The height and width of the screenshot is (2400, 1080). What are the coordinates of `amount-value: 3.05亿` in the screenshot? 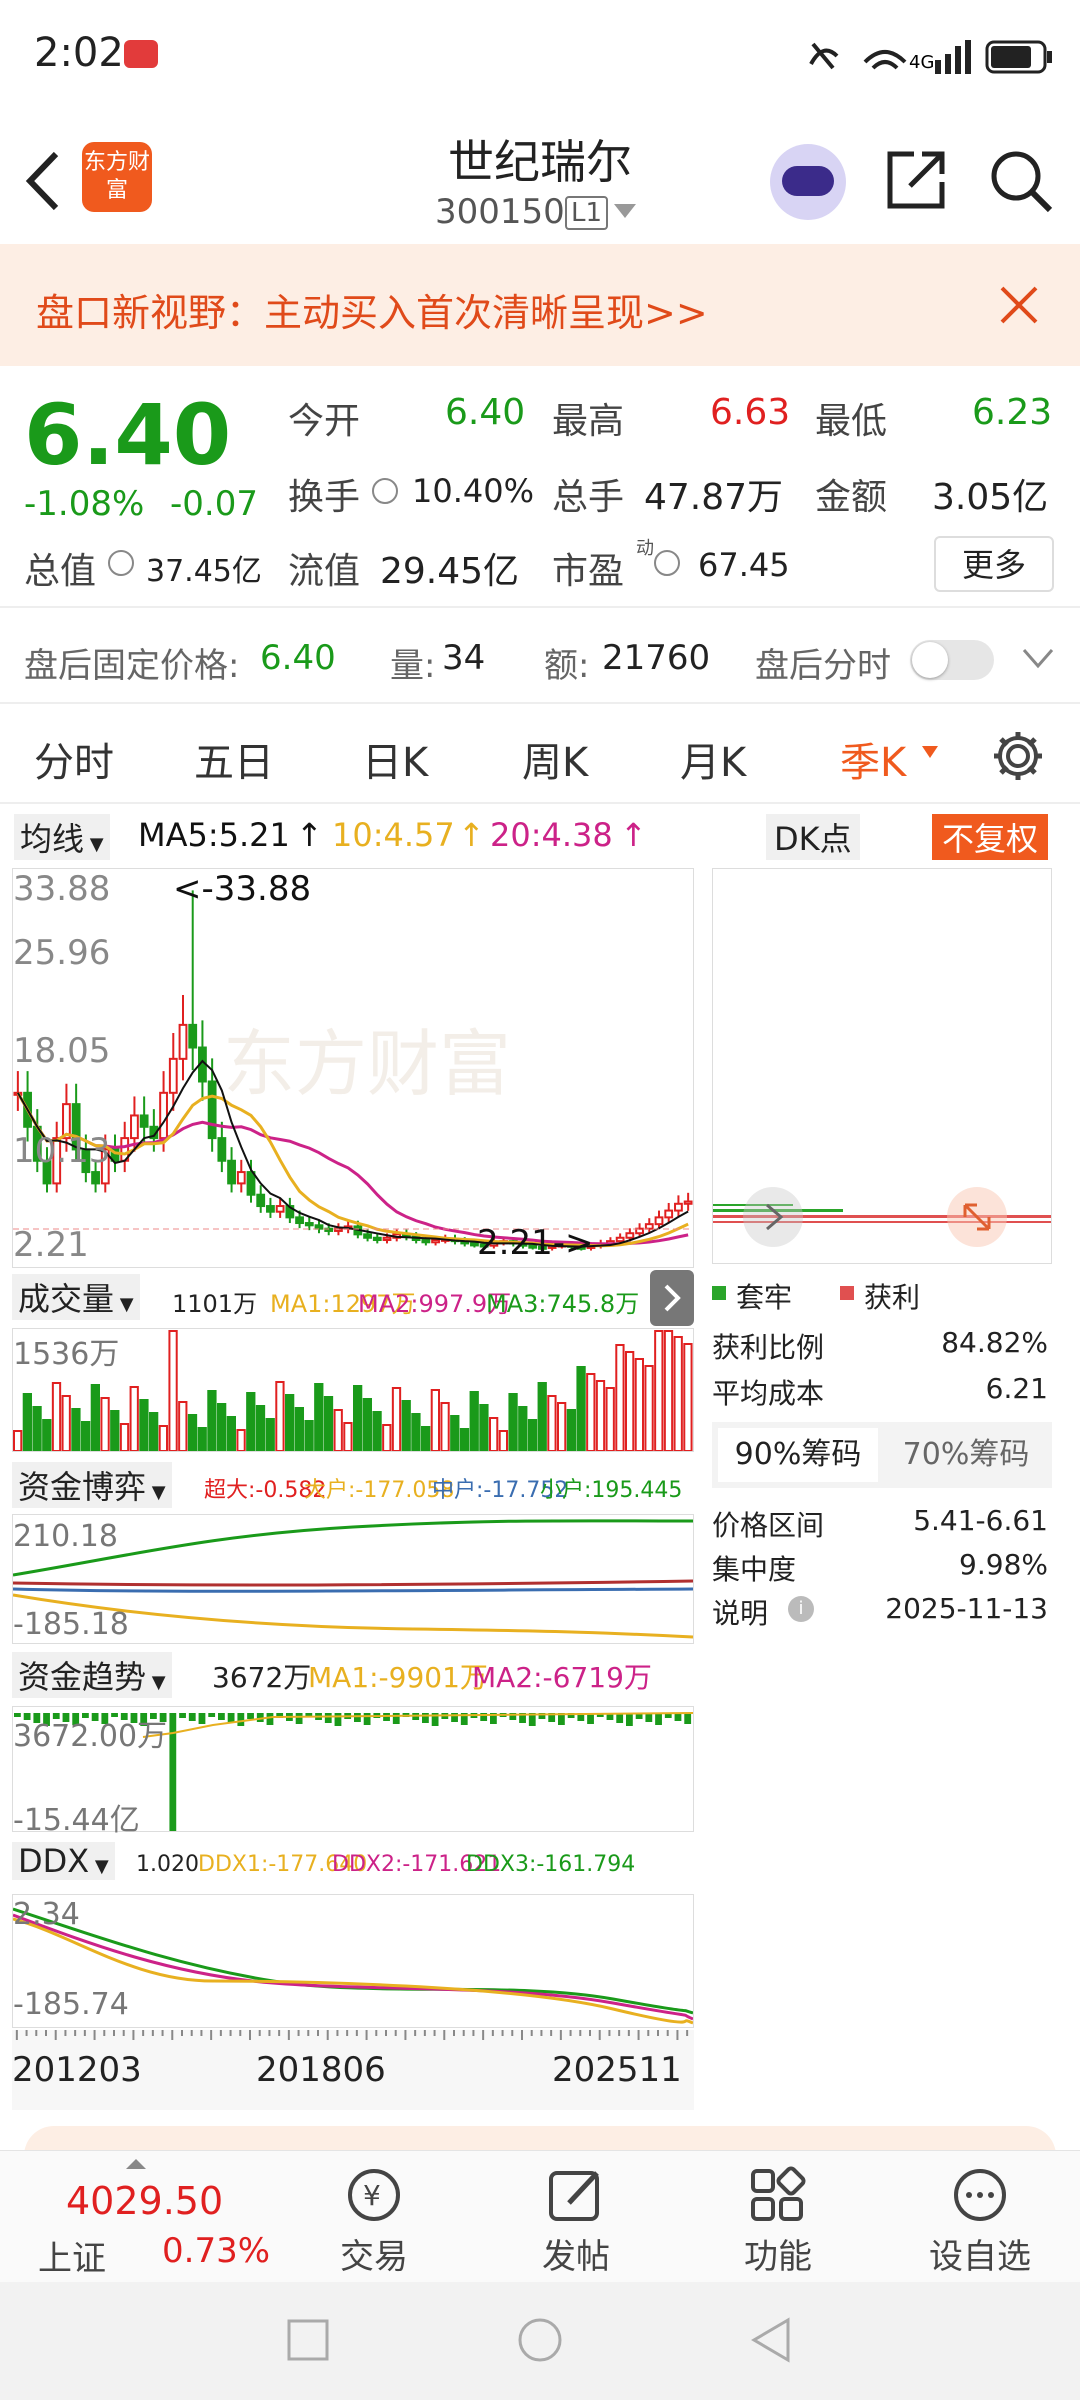 It's located at (990, 497).